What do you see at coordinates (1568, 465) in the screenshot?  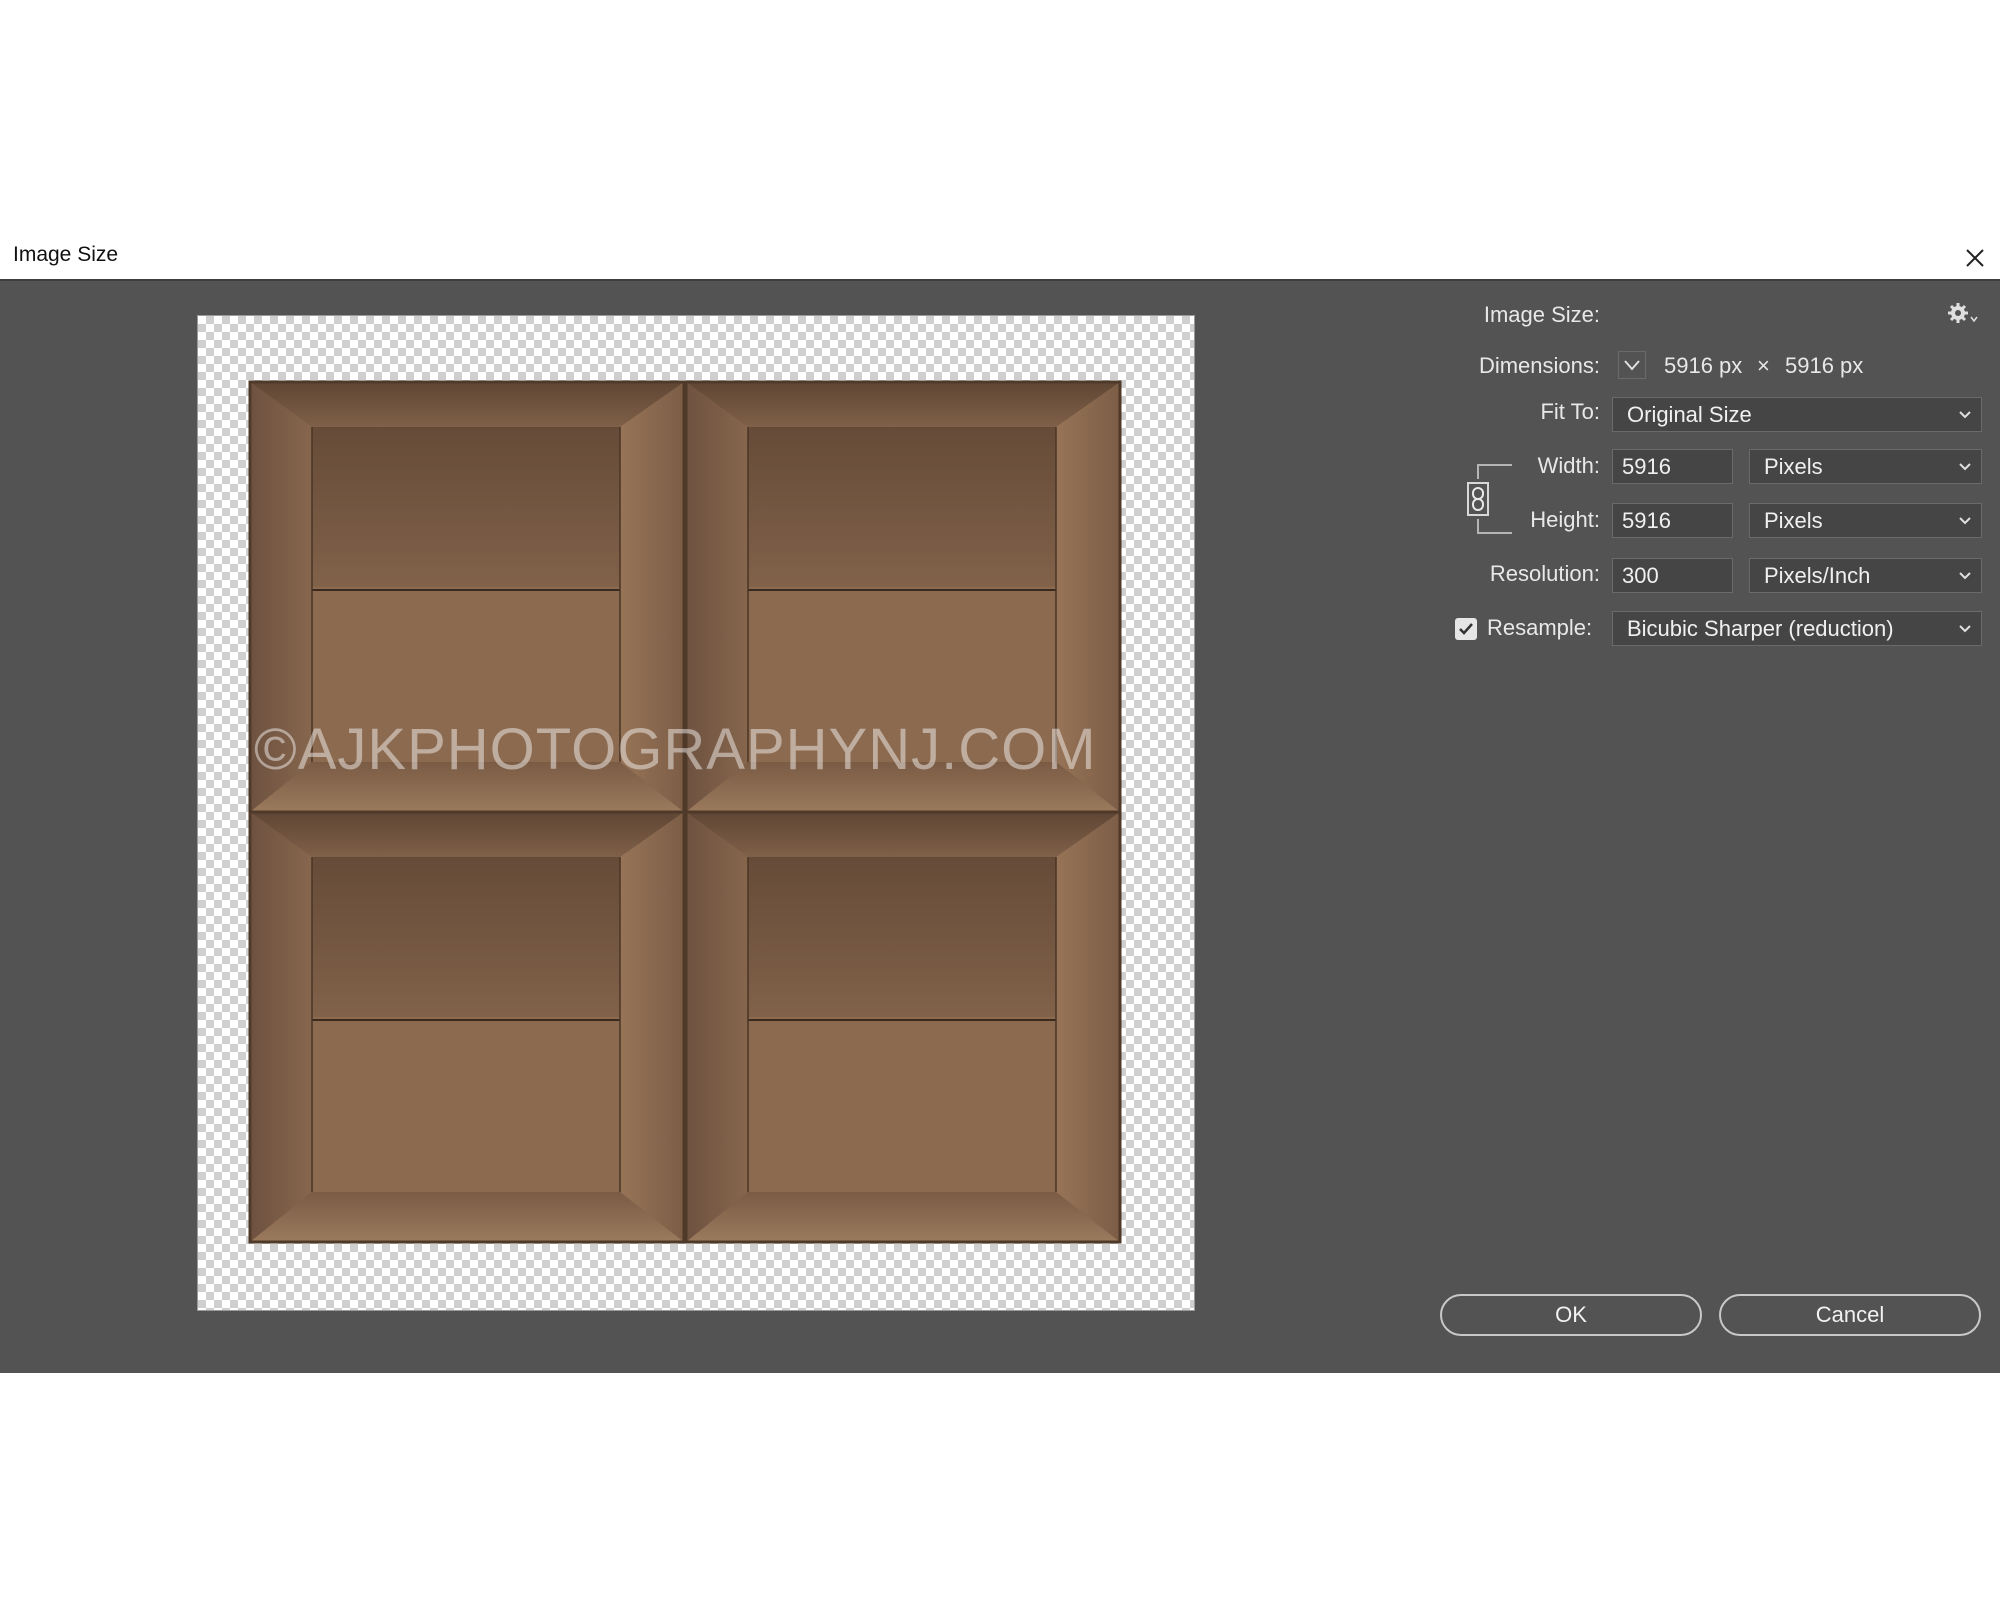 I see `width-label: Width:` at bounding box center [1568, 465].